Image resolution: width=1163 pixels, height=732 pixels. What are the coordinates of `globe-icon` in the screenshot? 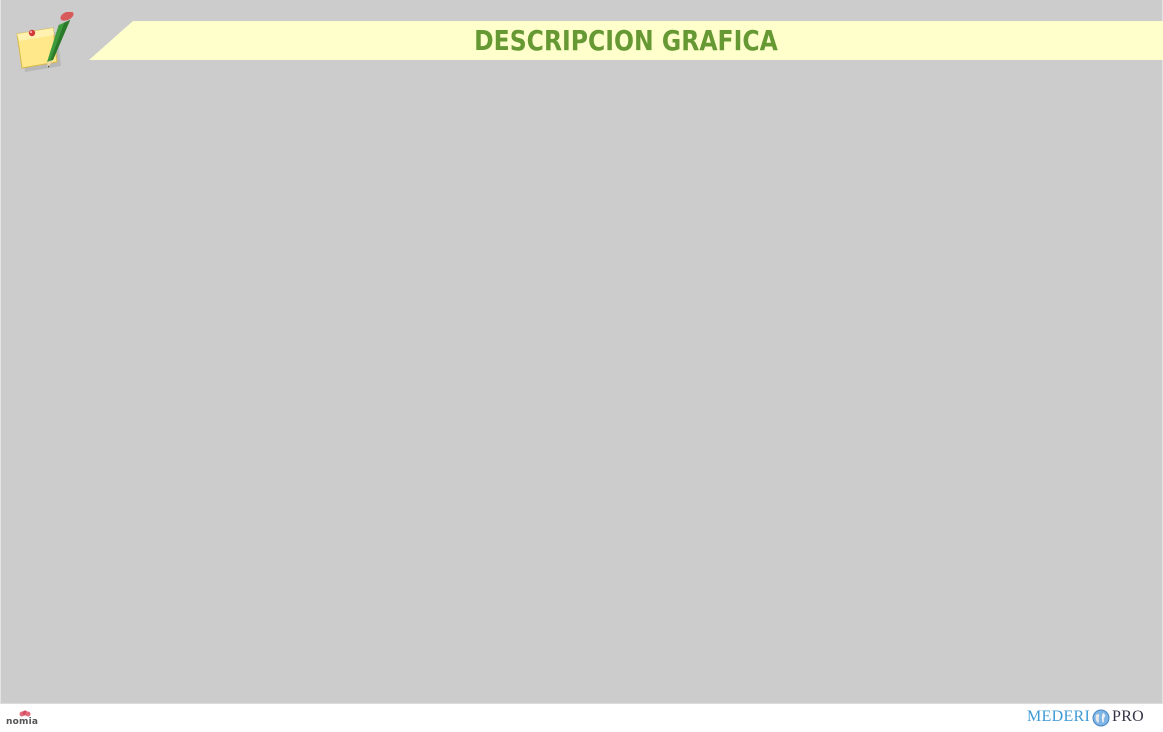 It's located at (1101, 718).